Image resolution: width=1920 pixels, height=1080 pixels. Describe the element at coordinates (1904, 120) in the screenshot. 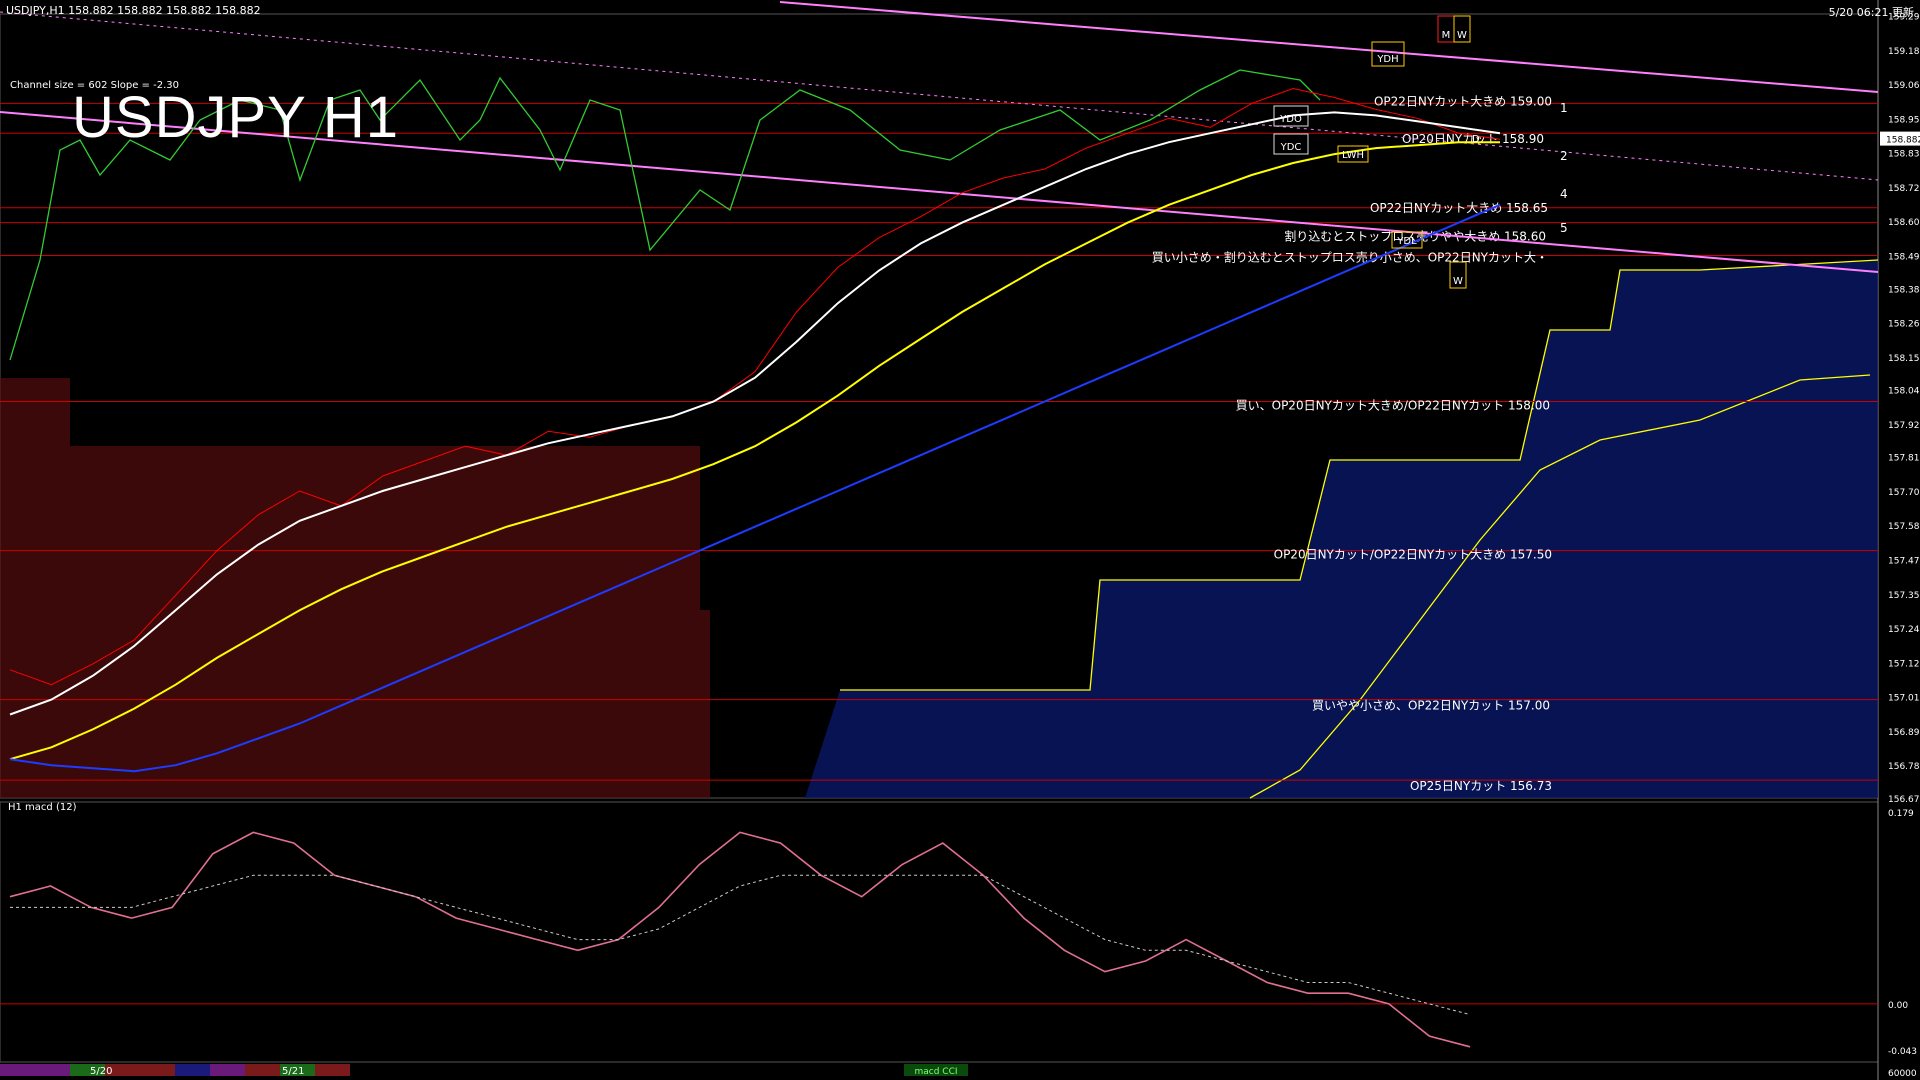

I see `price-tick-3: 158.950` at that location.